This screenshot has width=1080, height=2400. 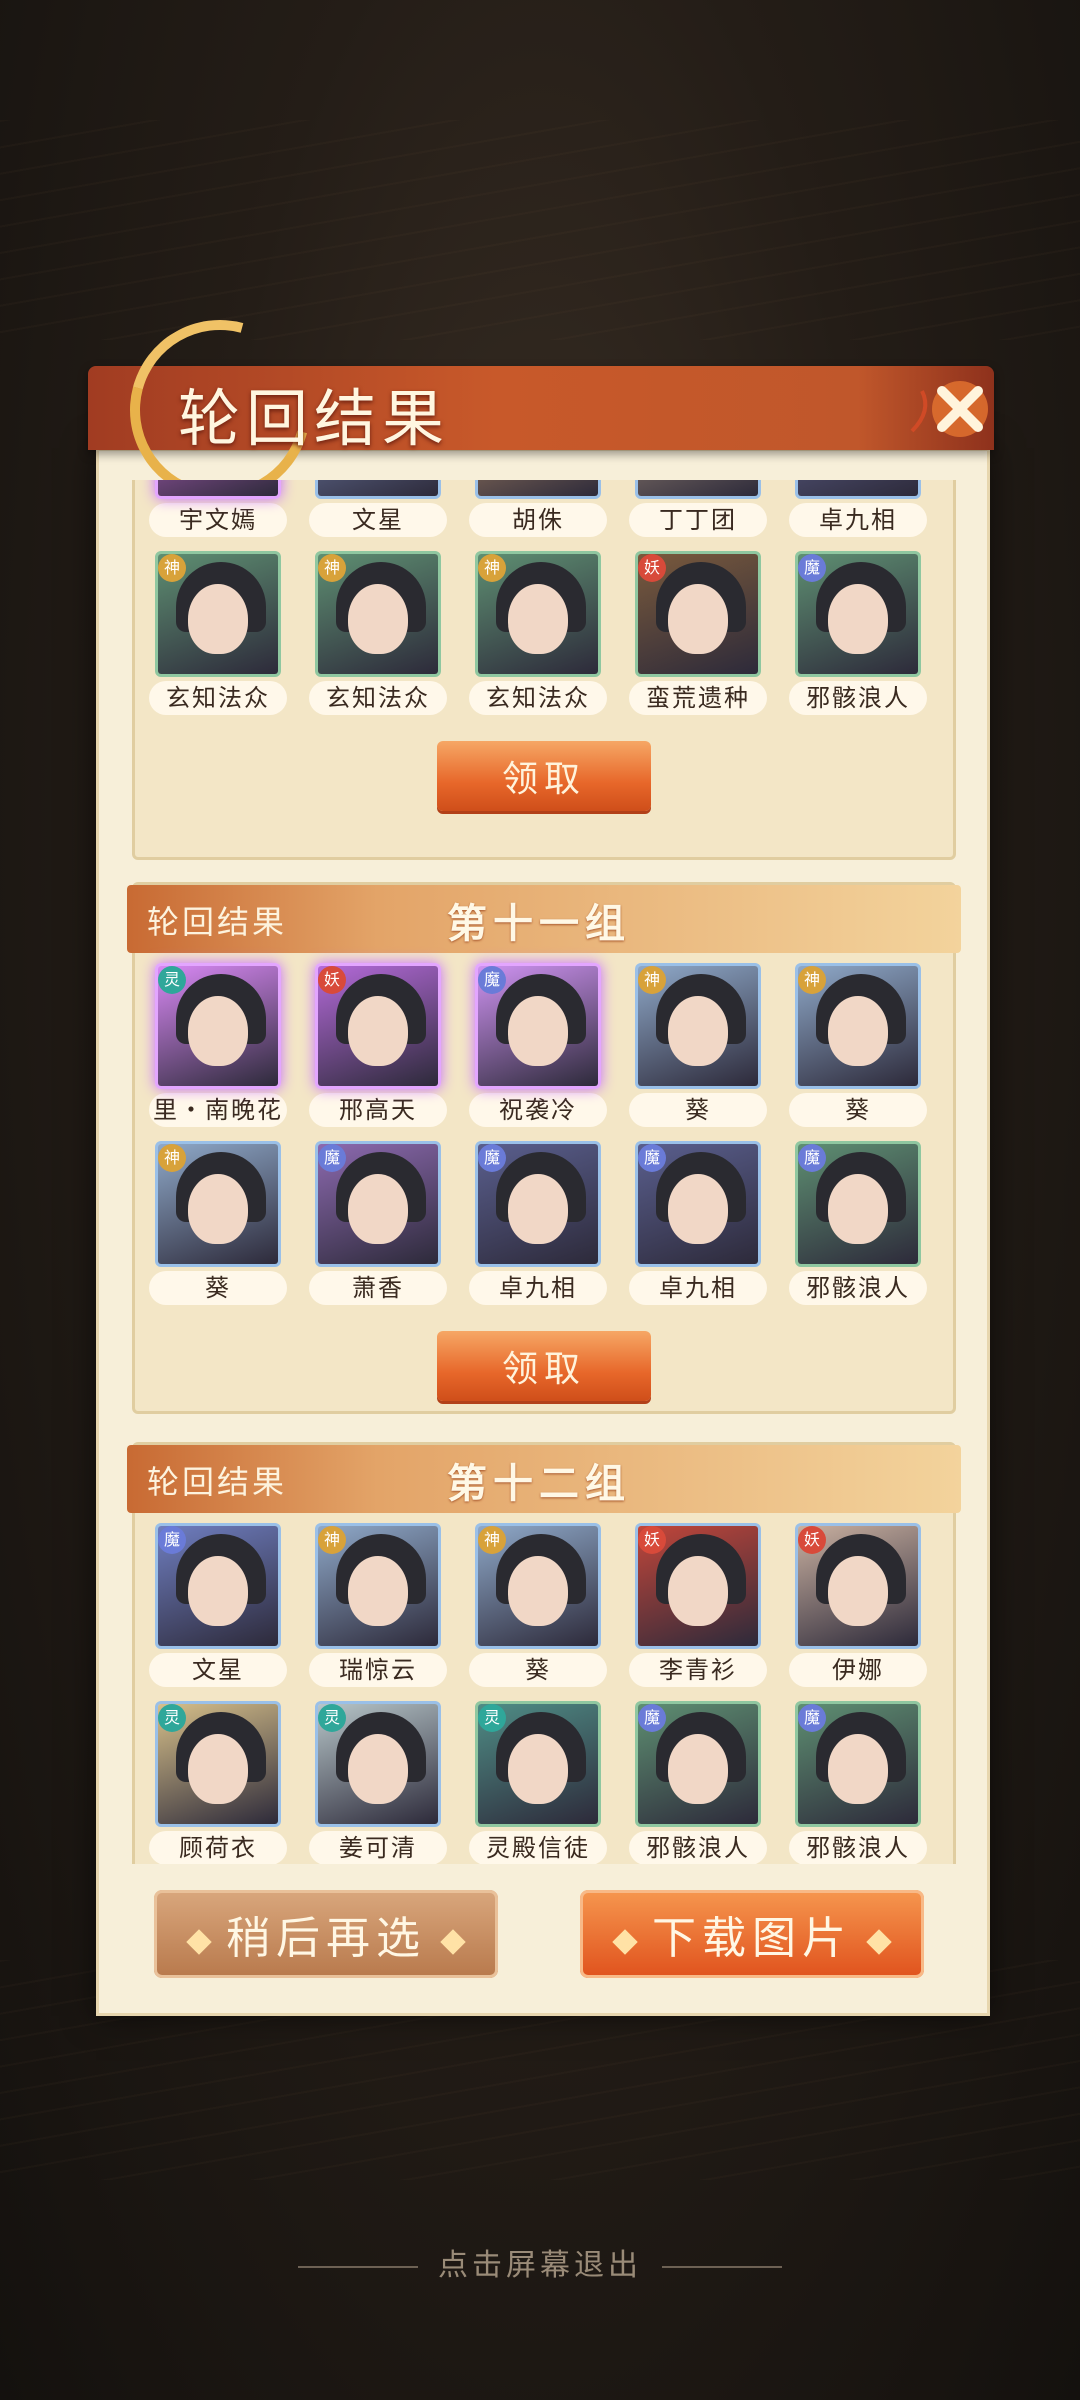 I want to click on character-name: 萧香, so click(x=378, y=1288).